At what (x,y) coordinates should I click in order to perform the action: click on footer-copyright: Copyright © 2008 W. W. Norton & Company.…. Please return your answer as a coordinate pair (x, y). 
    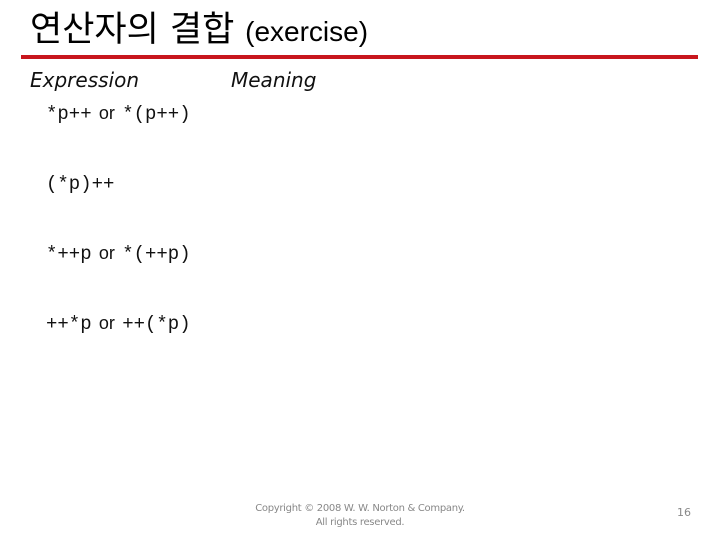
    Looking at the image, I should click on (360, 516).